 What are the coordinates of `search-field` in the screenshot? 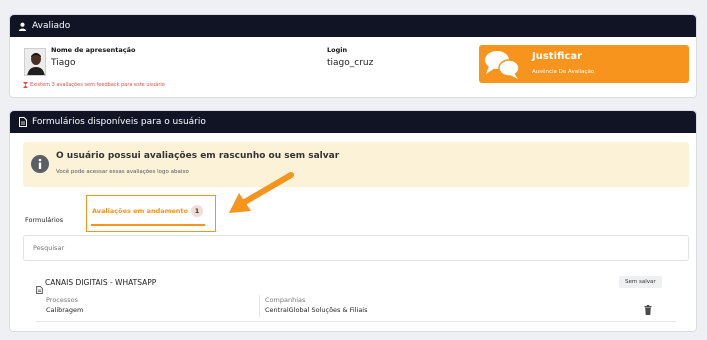 It's located at (356, 248).